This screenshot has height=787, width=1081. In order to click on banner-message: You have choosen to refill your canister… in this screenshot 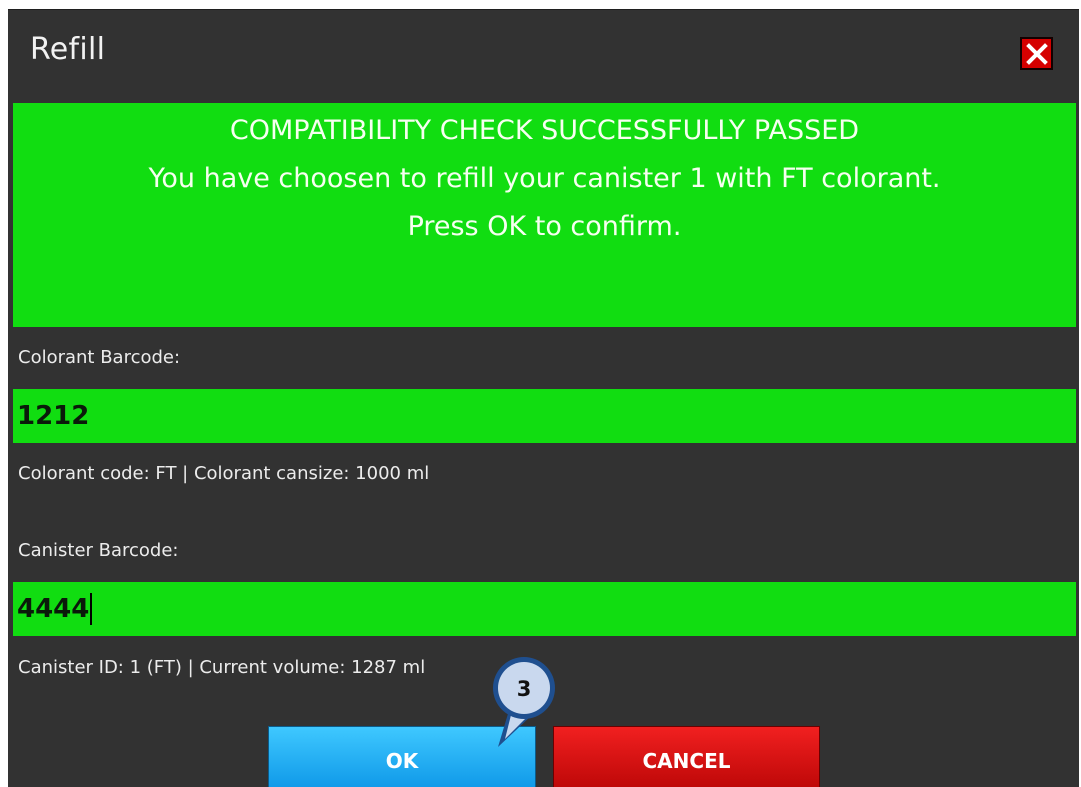, I will do `click(544, 178)`.